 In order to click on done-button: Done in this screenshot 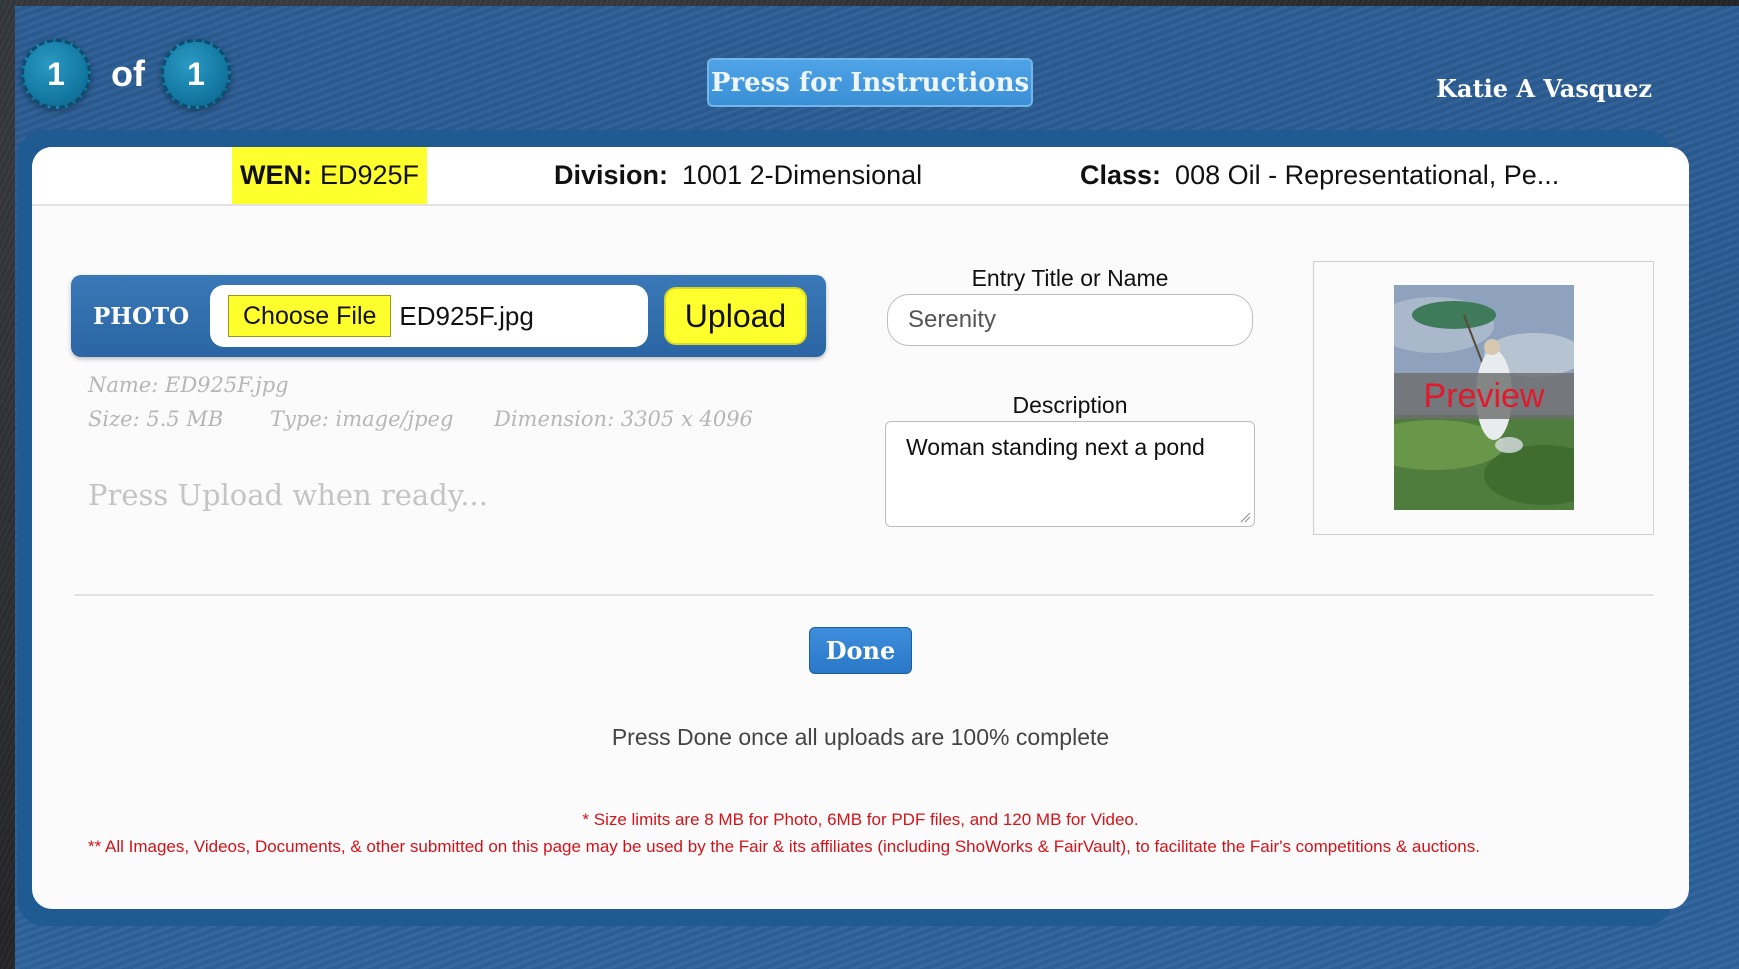, I will do `click(860, 650)`.